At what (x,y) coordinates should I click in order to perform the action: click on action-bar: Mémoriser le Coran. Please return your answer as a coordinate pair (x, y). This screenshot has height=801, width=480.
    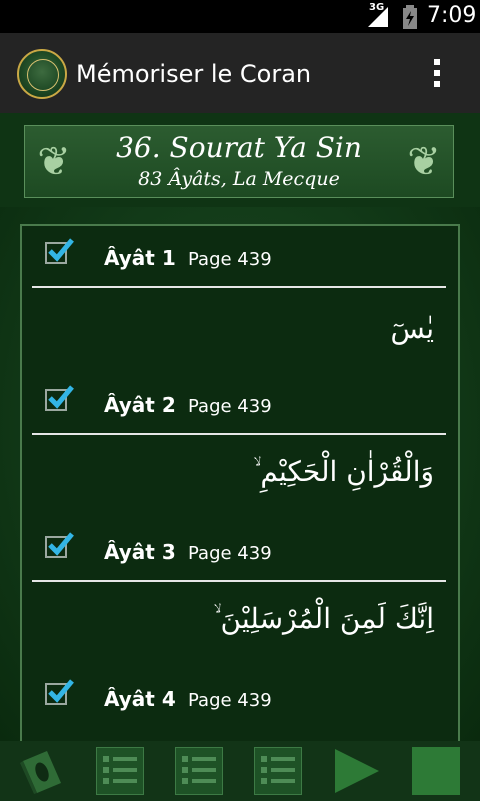
    Looking at the image, I should click on (240, 74).